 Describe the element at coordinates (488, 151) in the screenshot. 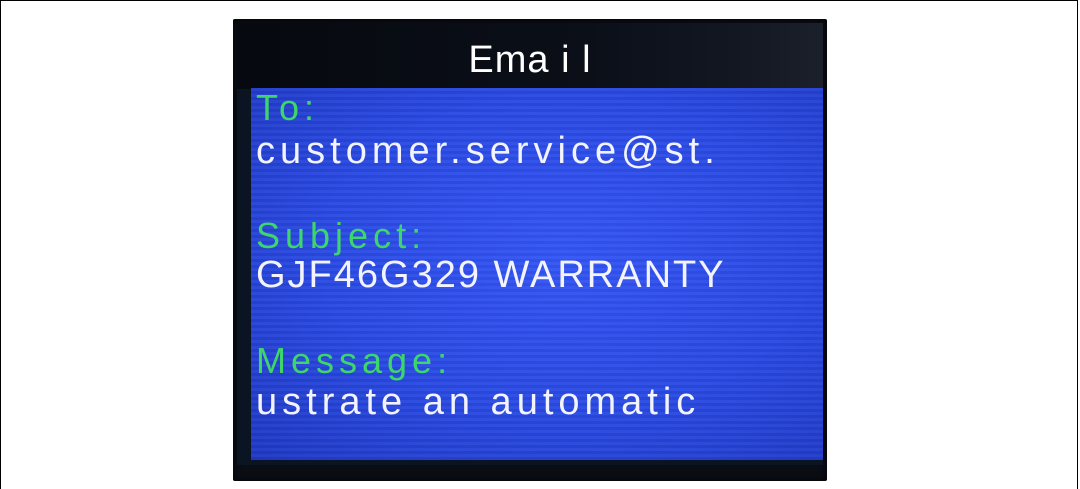

I see `to-value: customer.service@st.` at that location.